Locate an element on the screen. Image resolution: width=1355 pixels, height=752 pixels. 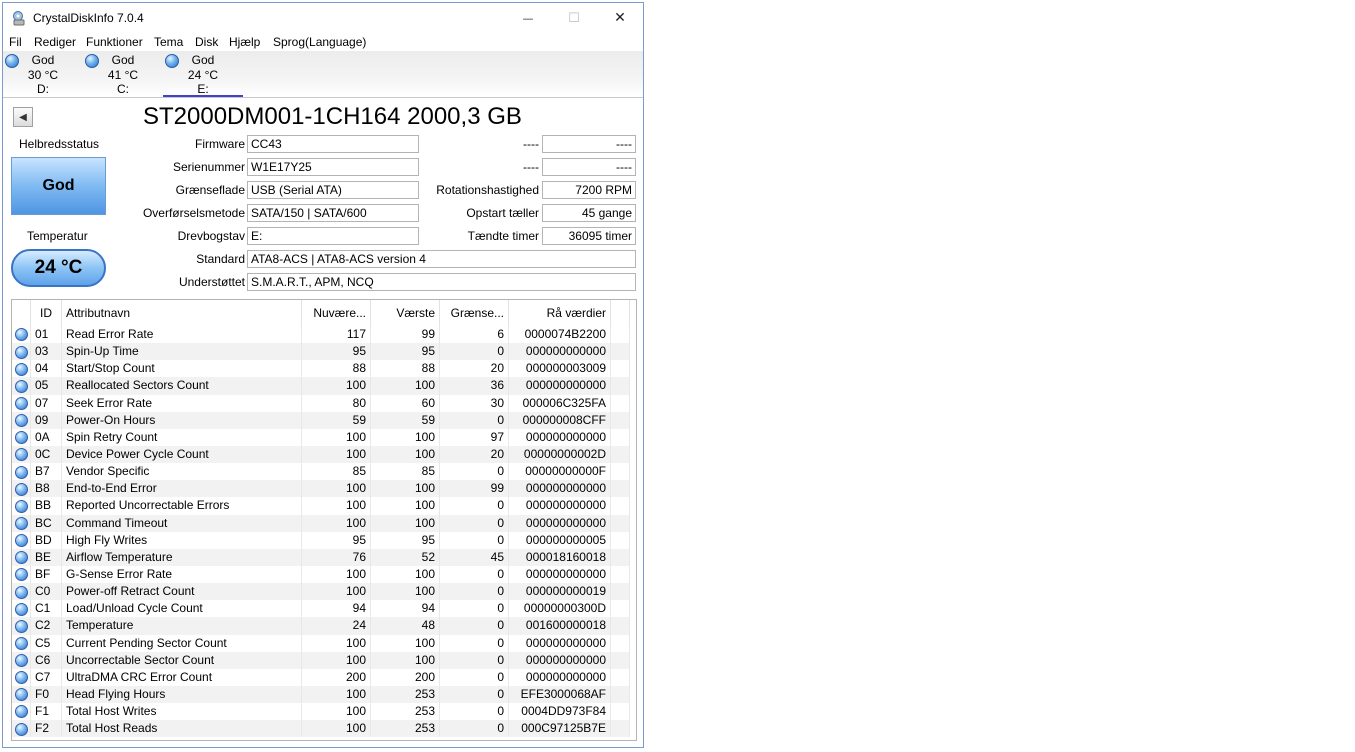
standard-label: Standard is located at coordinates (220, 259).